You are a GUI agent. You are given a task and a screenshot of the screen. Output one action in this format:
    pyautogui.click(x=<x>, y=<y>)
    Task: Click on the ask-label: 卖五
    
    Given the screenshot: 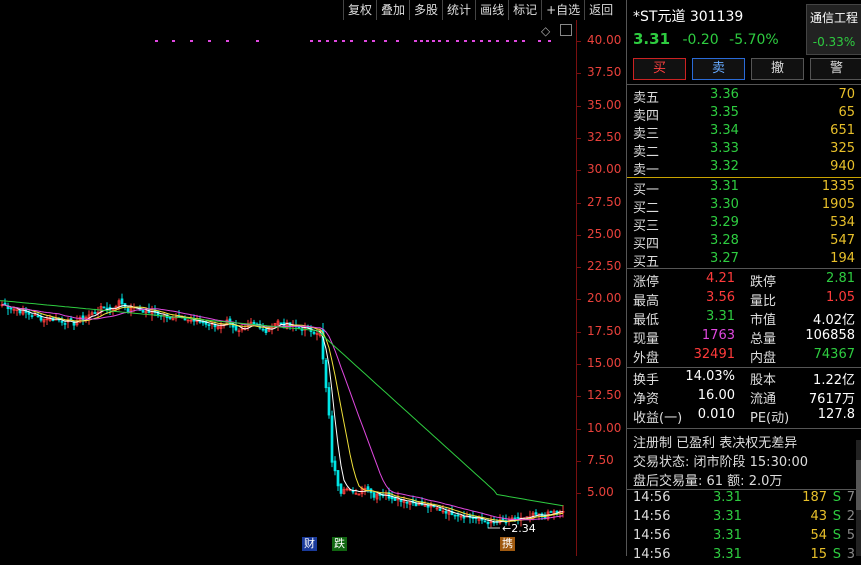 What is the action you would take?
    pyautogui.click(x=646, y=98)
    